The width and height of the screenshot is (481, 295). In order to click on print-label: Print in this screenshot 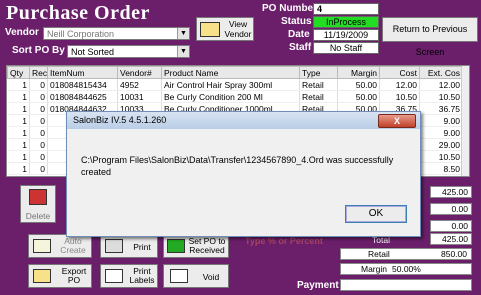, I will do `click(142, 247)`.